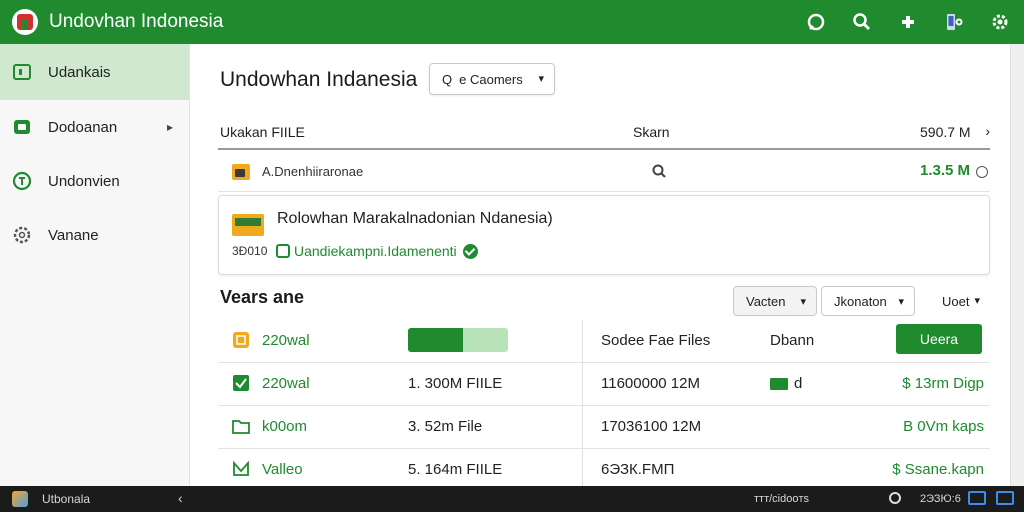 Image resolution: width=1024 pixels, height=512 pixels. I want to click on item-date: 11600000 12M, so click(650, 383).